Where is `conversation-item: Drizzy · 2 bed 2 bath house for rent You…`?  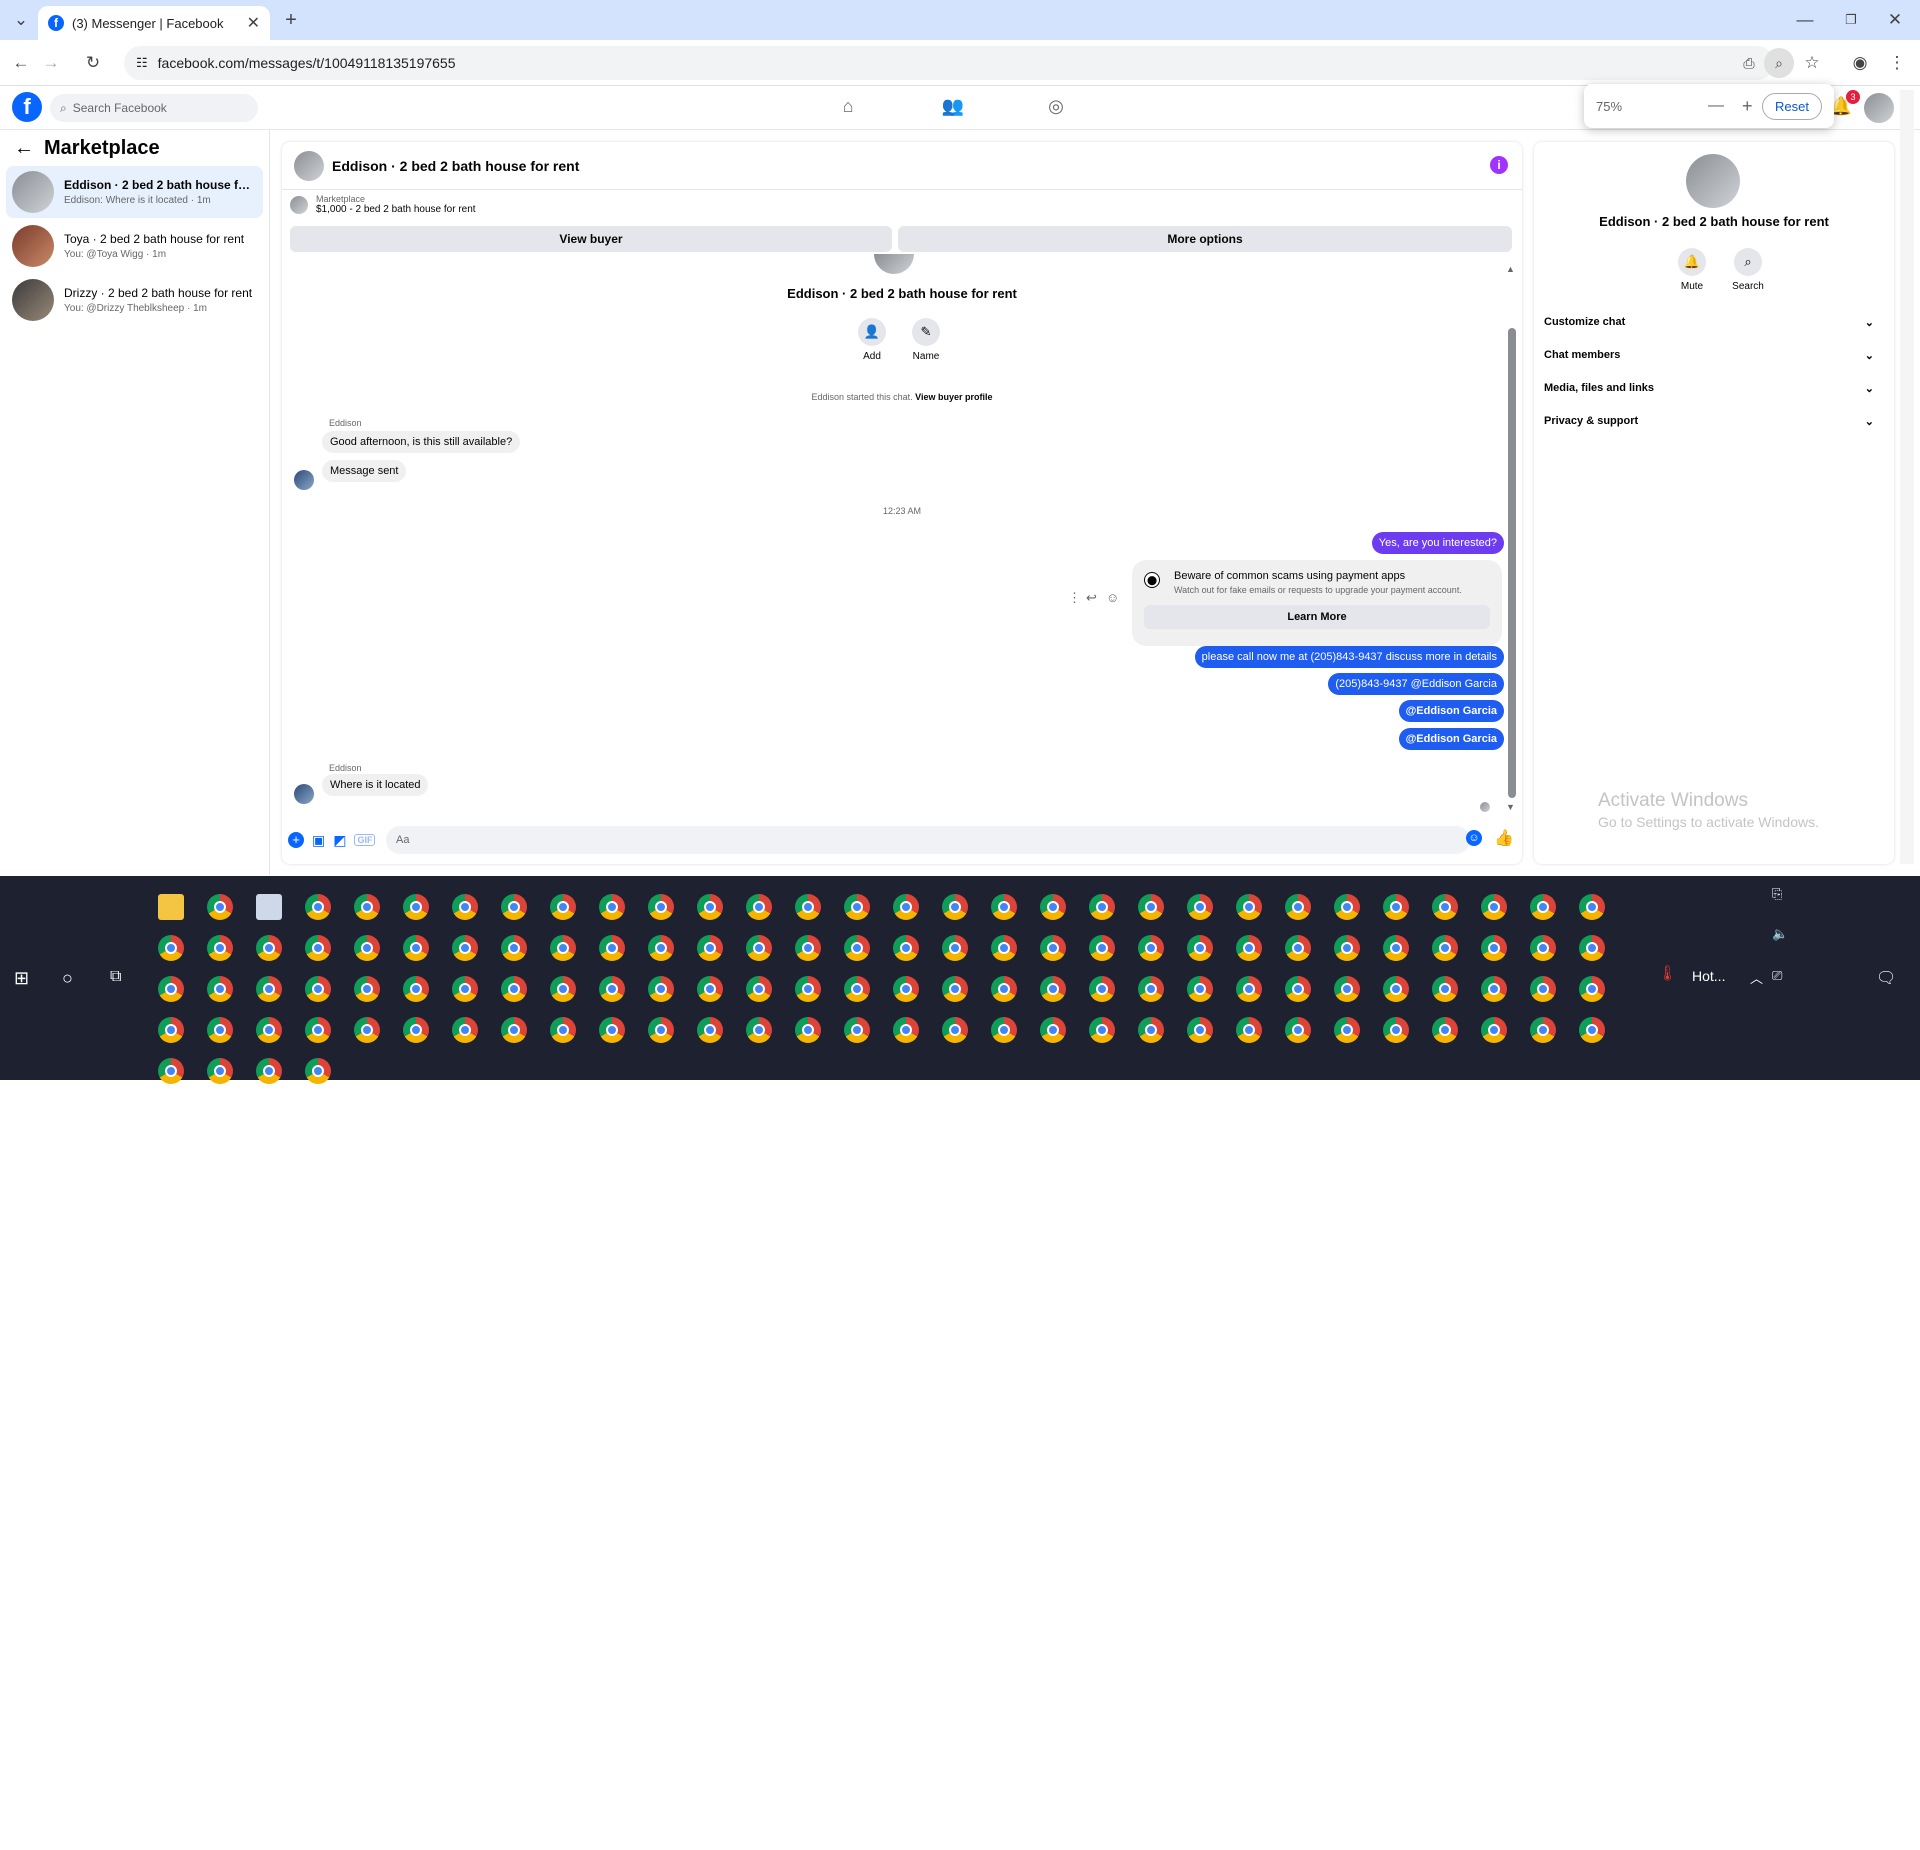 conversation-item: Drizzy · 2 bed 2 bath house for rent You… is located at coordinates (134, 300).